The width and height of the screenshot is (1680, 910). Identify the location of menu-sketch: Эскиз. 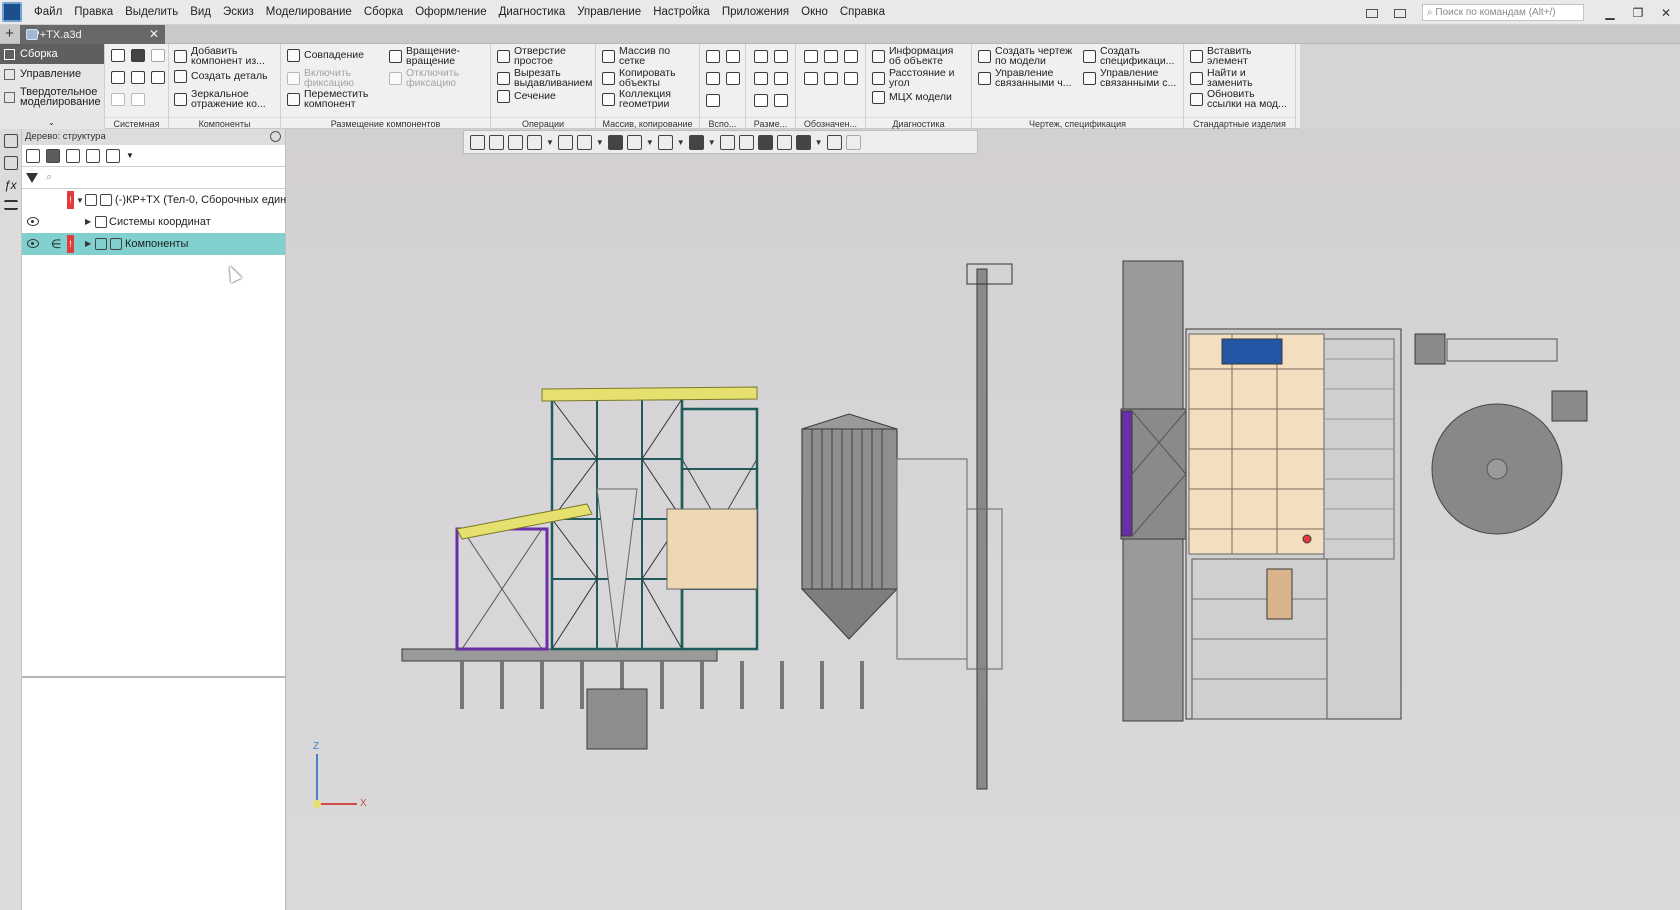
(238, 12).